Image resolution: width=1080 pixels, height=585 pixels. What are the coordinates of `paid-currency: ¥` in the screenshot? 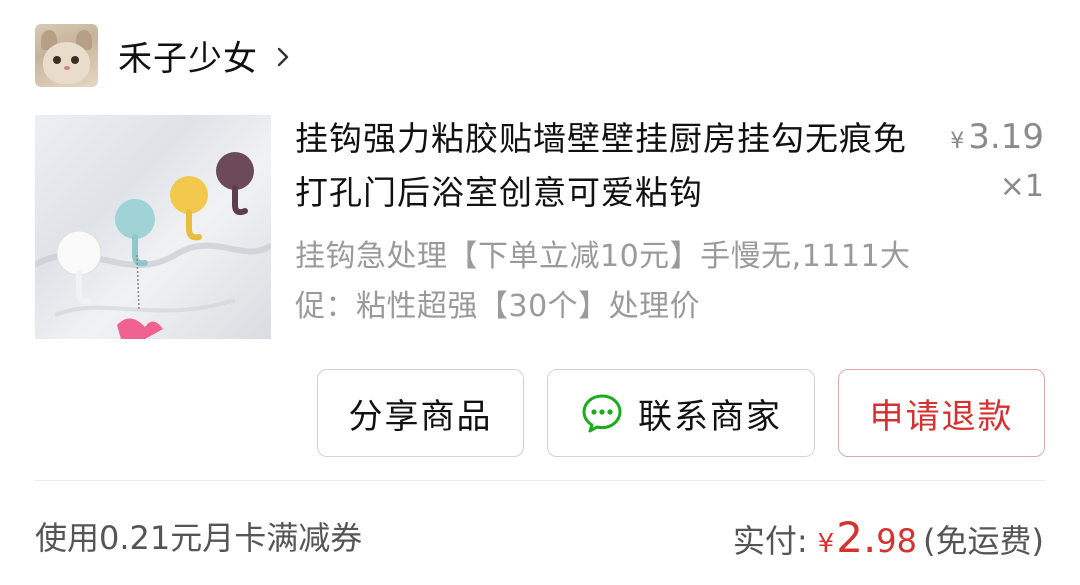 It's located at (826, 544).